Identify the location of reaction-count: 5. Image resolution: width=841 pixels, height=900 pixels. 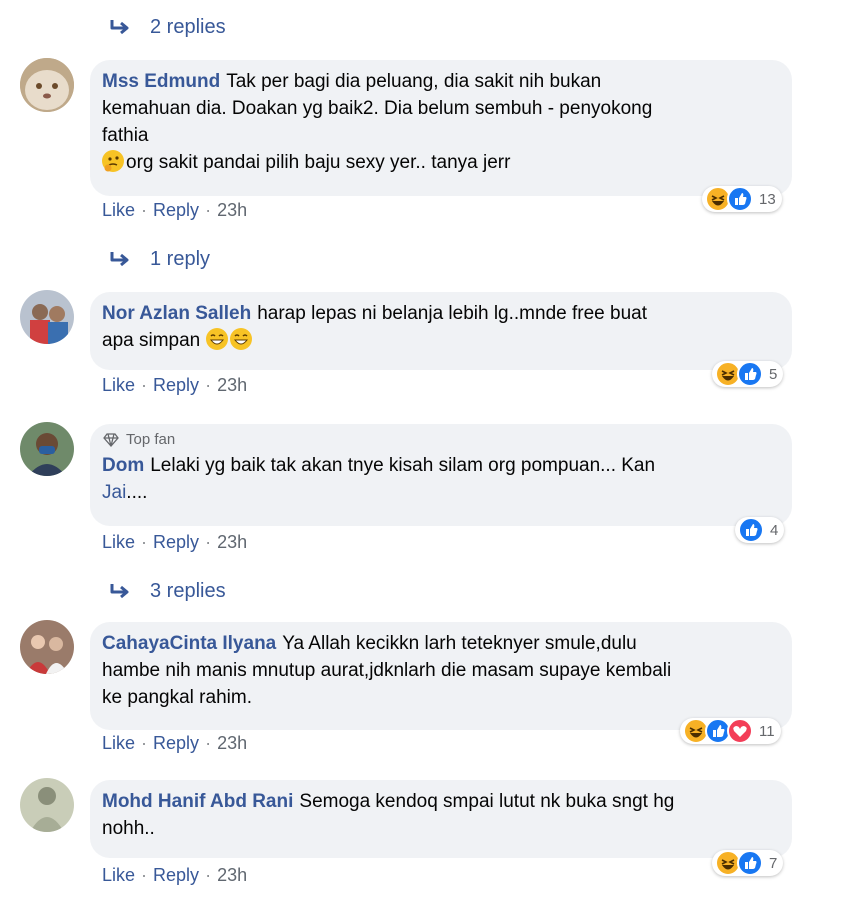
(773, 374).